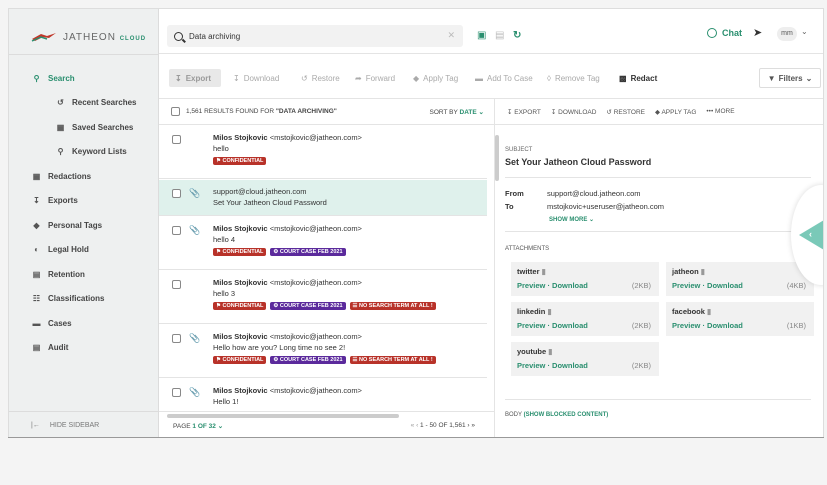 This screenshot has height=485, width=827. I want to click on search-input: Data archiving ✕, so click(315, 36).